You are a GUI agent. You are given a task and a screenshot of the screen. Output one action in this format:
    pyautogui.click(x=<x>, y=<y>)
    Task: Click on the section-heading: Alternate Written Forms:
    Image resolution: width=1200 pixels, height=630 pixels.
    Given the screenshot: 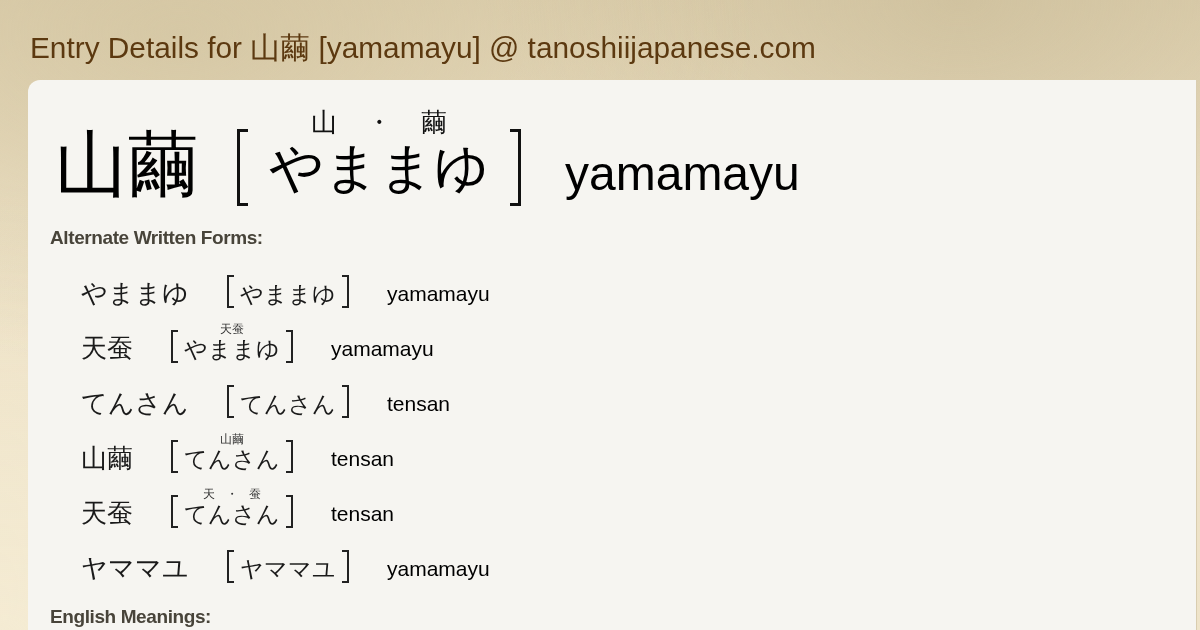 What is the action you would take?
    pyautogui.click(x=156, y=238)
    